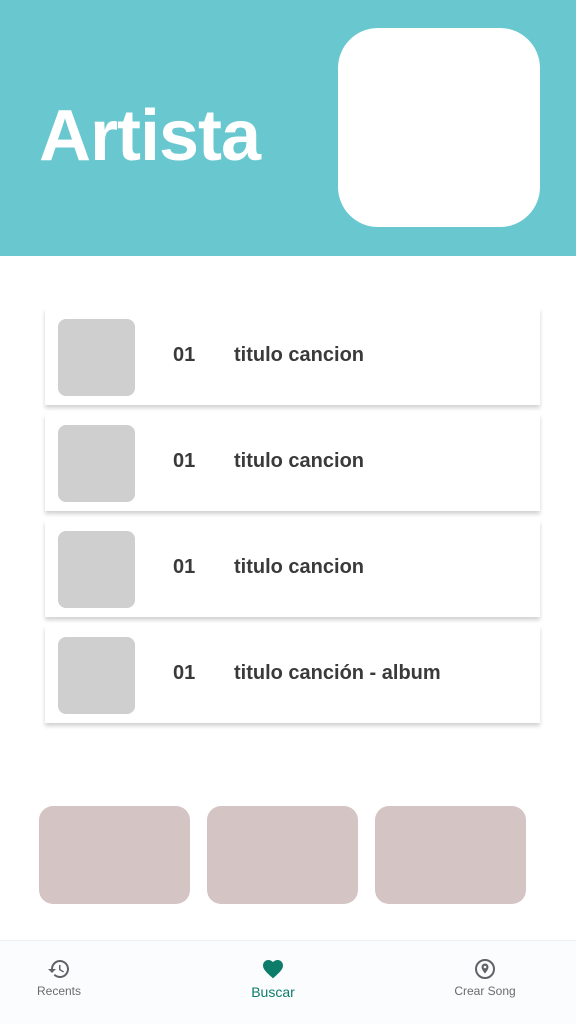  Describe the element at coordinates (439, 127) in the screenshot. I see `artist-image` at that location.